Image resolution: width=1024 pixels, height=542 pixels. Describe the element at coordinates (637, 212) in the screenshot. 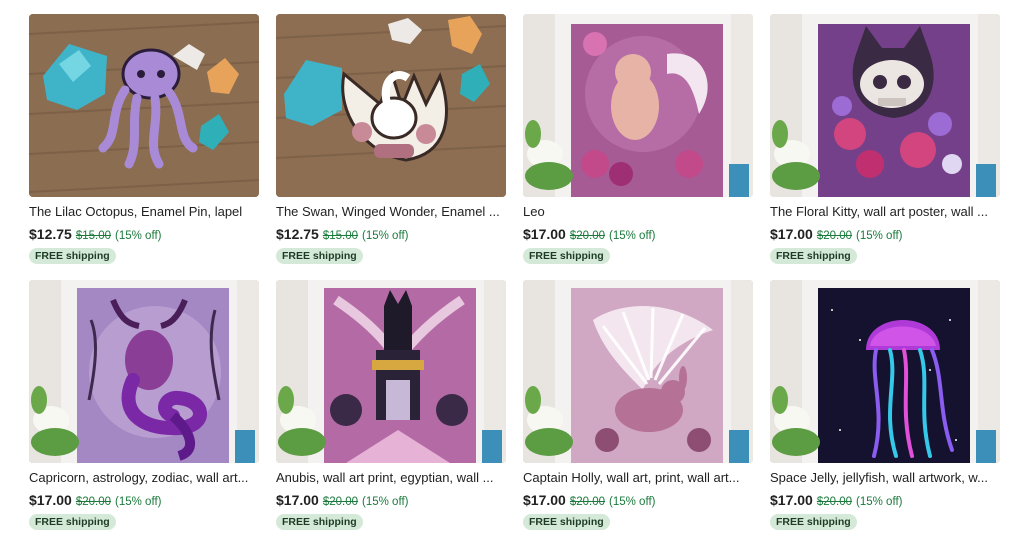

I see `listing-title: Leo` at that location.